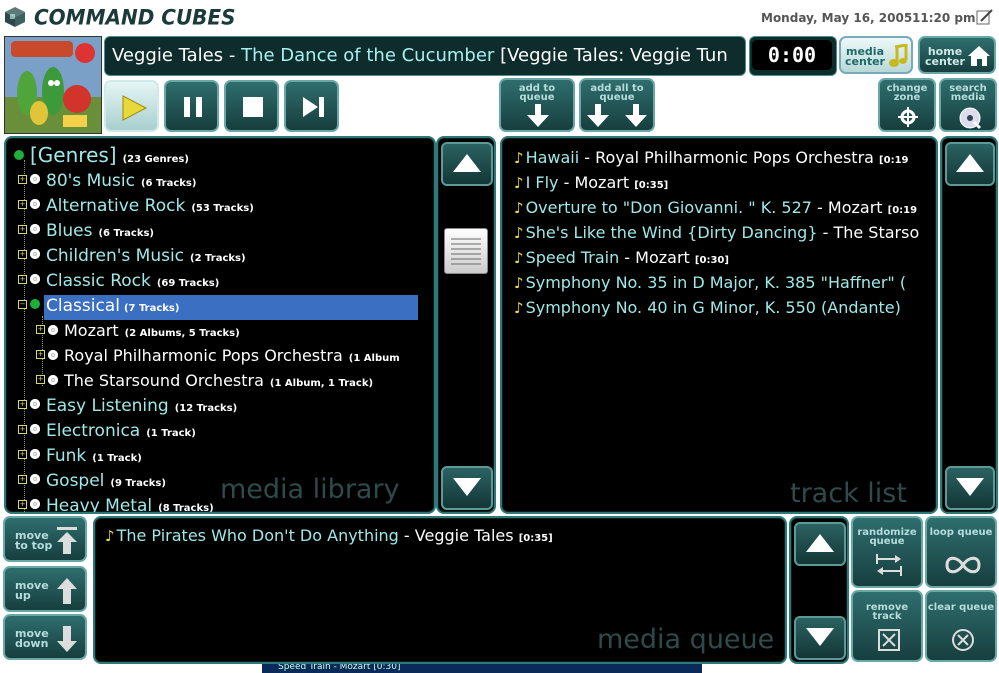 The image size is (999, 673). Describe the element at coordinates (92, 481) in the screenshot. I see `tree-item-gospel: + Gospel (9 Tracks)` at that location.